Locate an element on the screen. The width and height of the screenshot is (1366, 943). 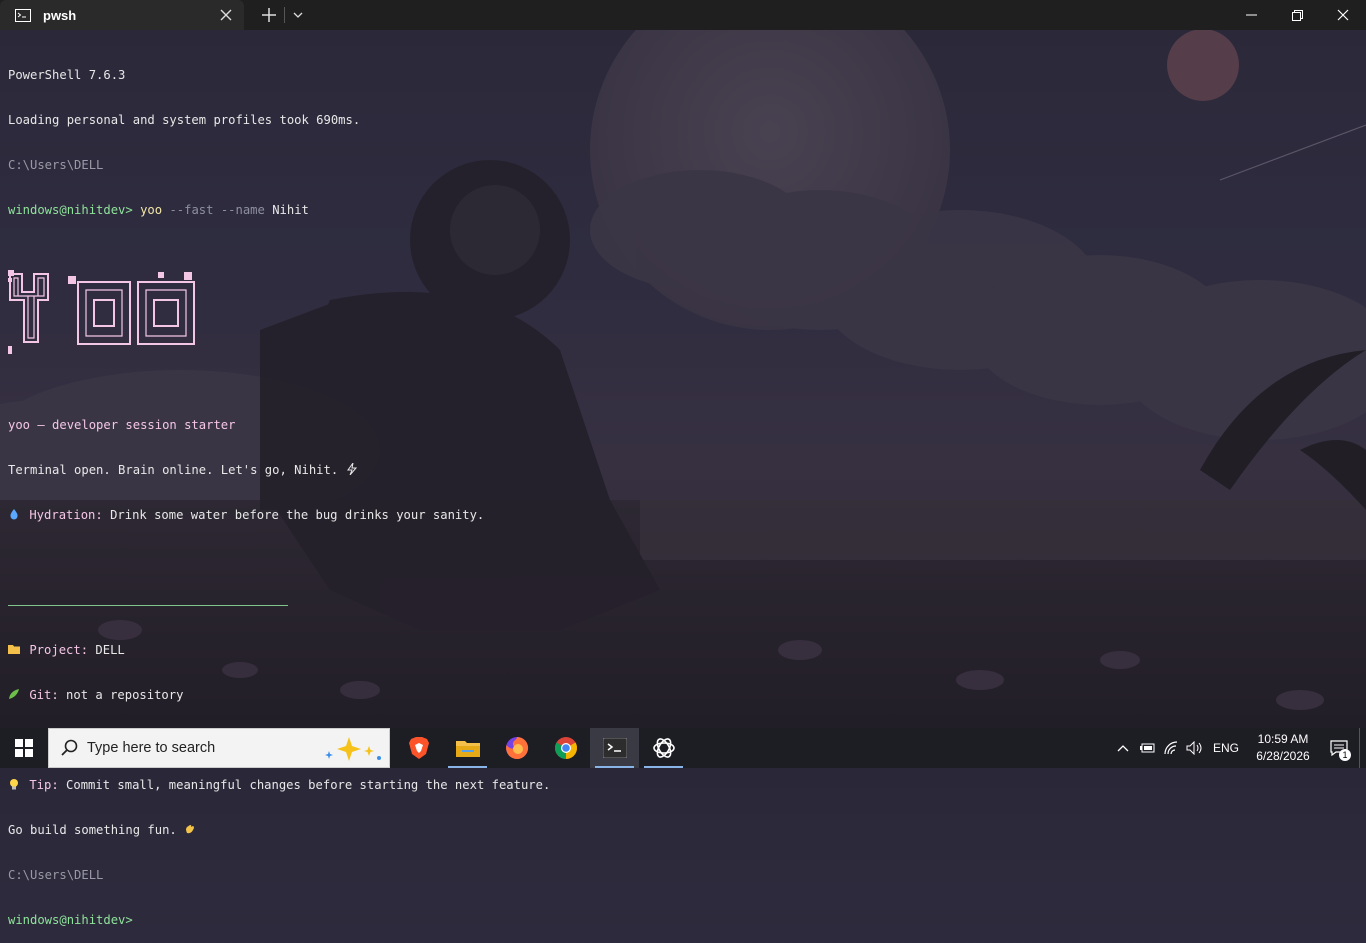
project-line: Project: DELL is located at coordinates (687, 650).